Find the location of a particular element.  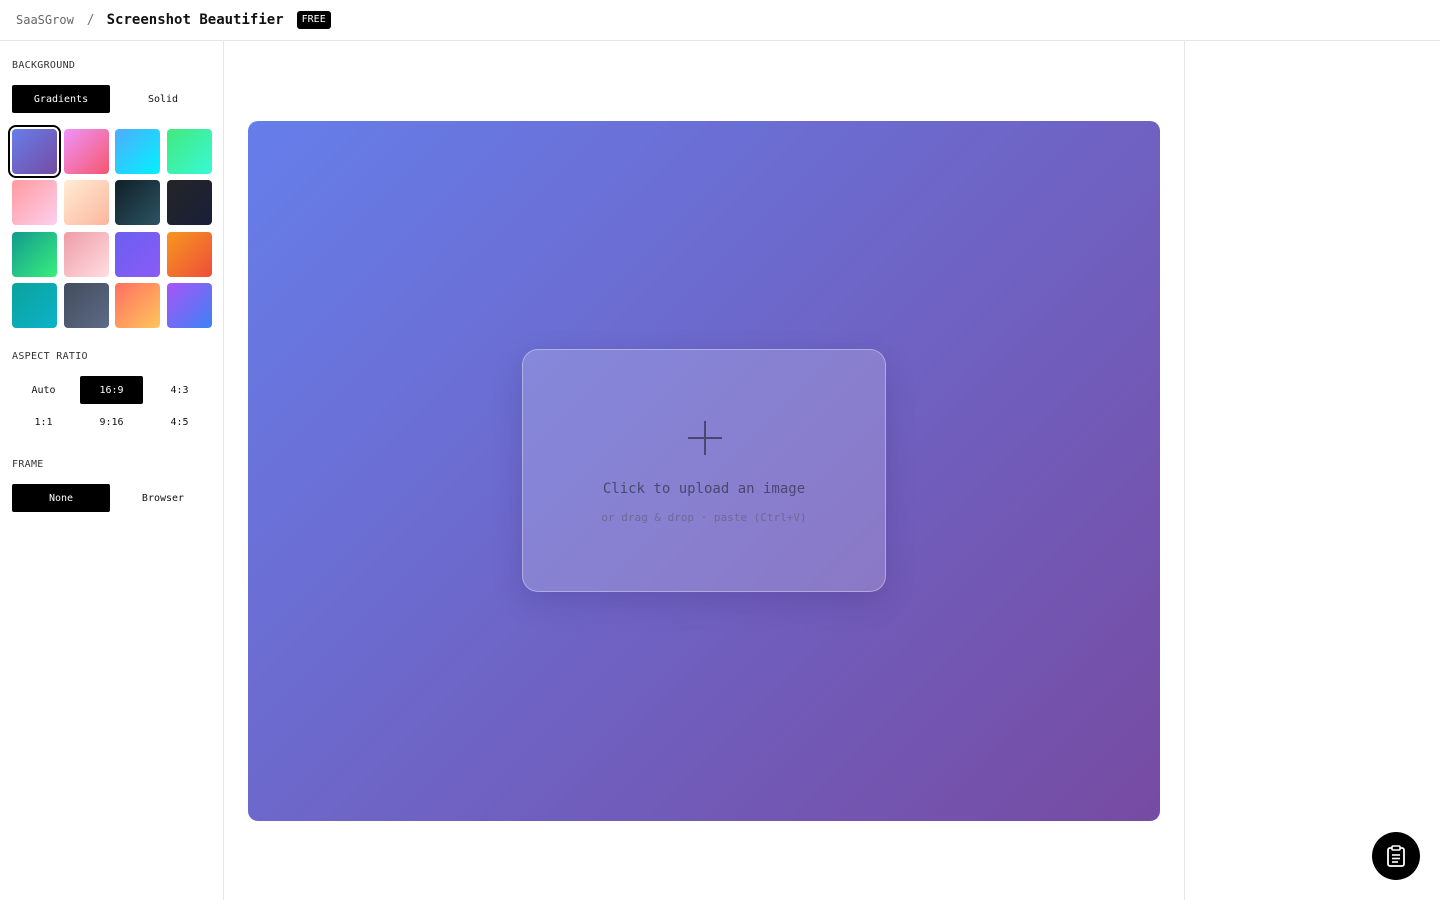

gradient-swatch-orange-fire is located at coordinates (189, 254).